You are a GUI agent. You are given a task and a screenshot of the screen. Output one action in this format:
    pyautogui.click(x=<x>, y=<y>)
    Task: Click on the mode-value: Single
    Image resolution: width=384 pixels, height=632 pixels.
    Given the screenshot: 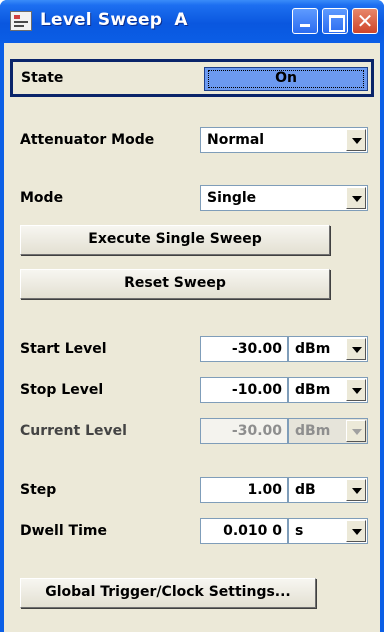 What is the action you would take?
    pyautogui.click(x=232, y=198)
    